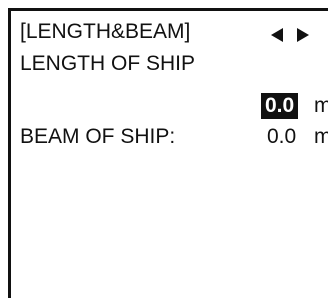  What do you see at coordinates (321, 136) in the screenshot?
I see `beam-unit: m` at bounding box center [321, 136].